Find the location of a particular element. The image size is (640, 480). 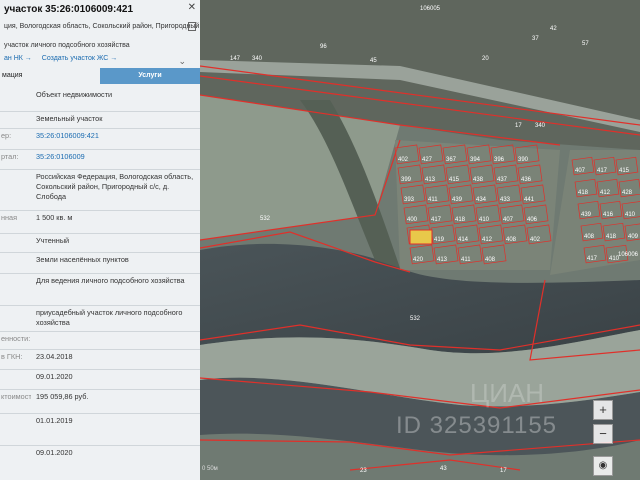

parcel-number: 400 is located at coordinates (412, 220).